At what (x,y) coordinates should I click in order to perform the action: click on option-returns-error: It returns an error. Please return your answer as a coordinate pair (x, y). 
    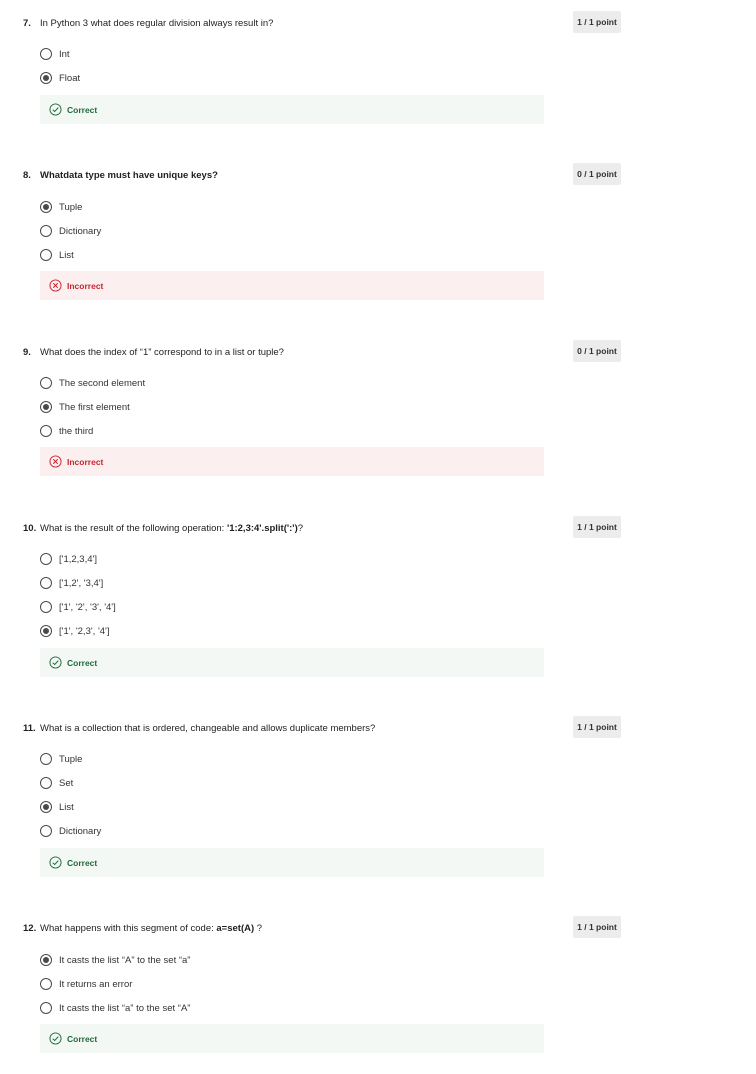
    Looking at the image, I should click on (86, 984).